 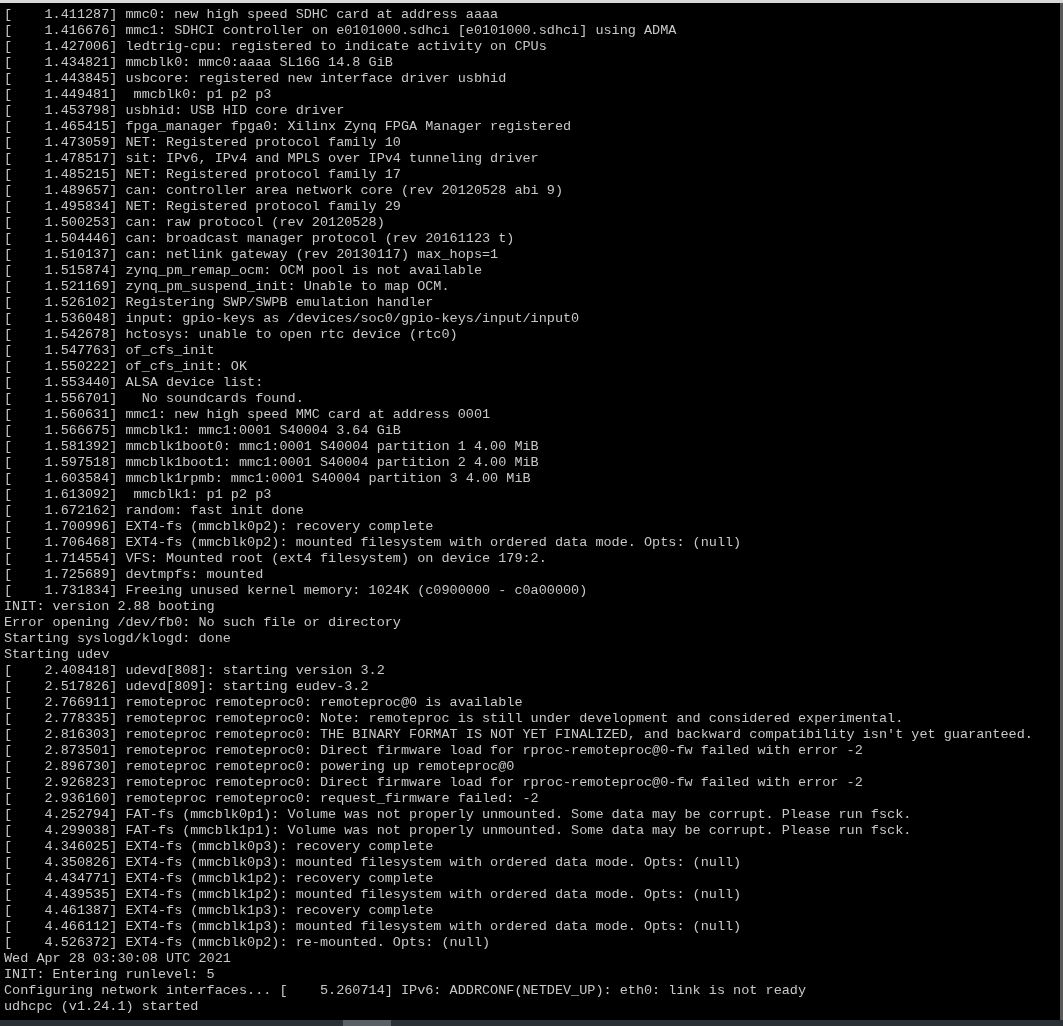 What do you see at coordinates (109, 607) in the screenshot?
I see `log-line: INIT: version 2.88 booting` at bounding box center [109, 607].